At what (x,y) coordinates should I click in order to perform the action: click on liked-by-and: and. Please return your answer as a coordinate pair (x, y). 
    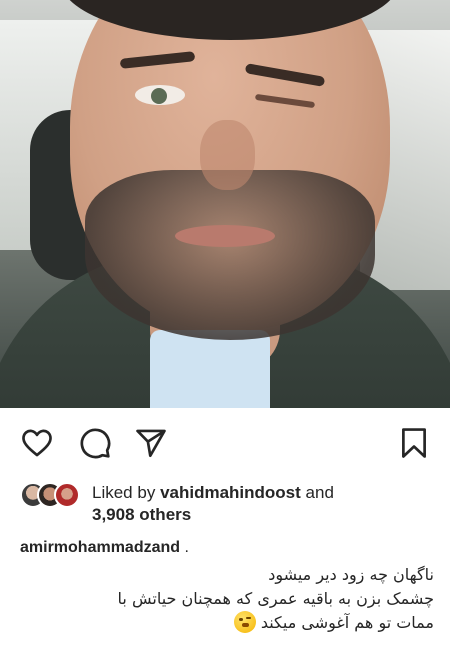
    Looking at the image, I should click on (319, 492).